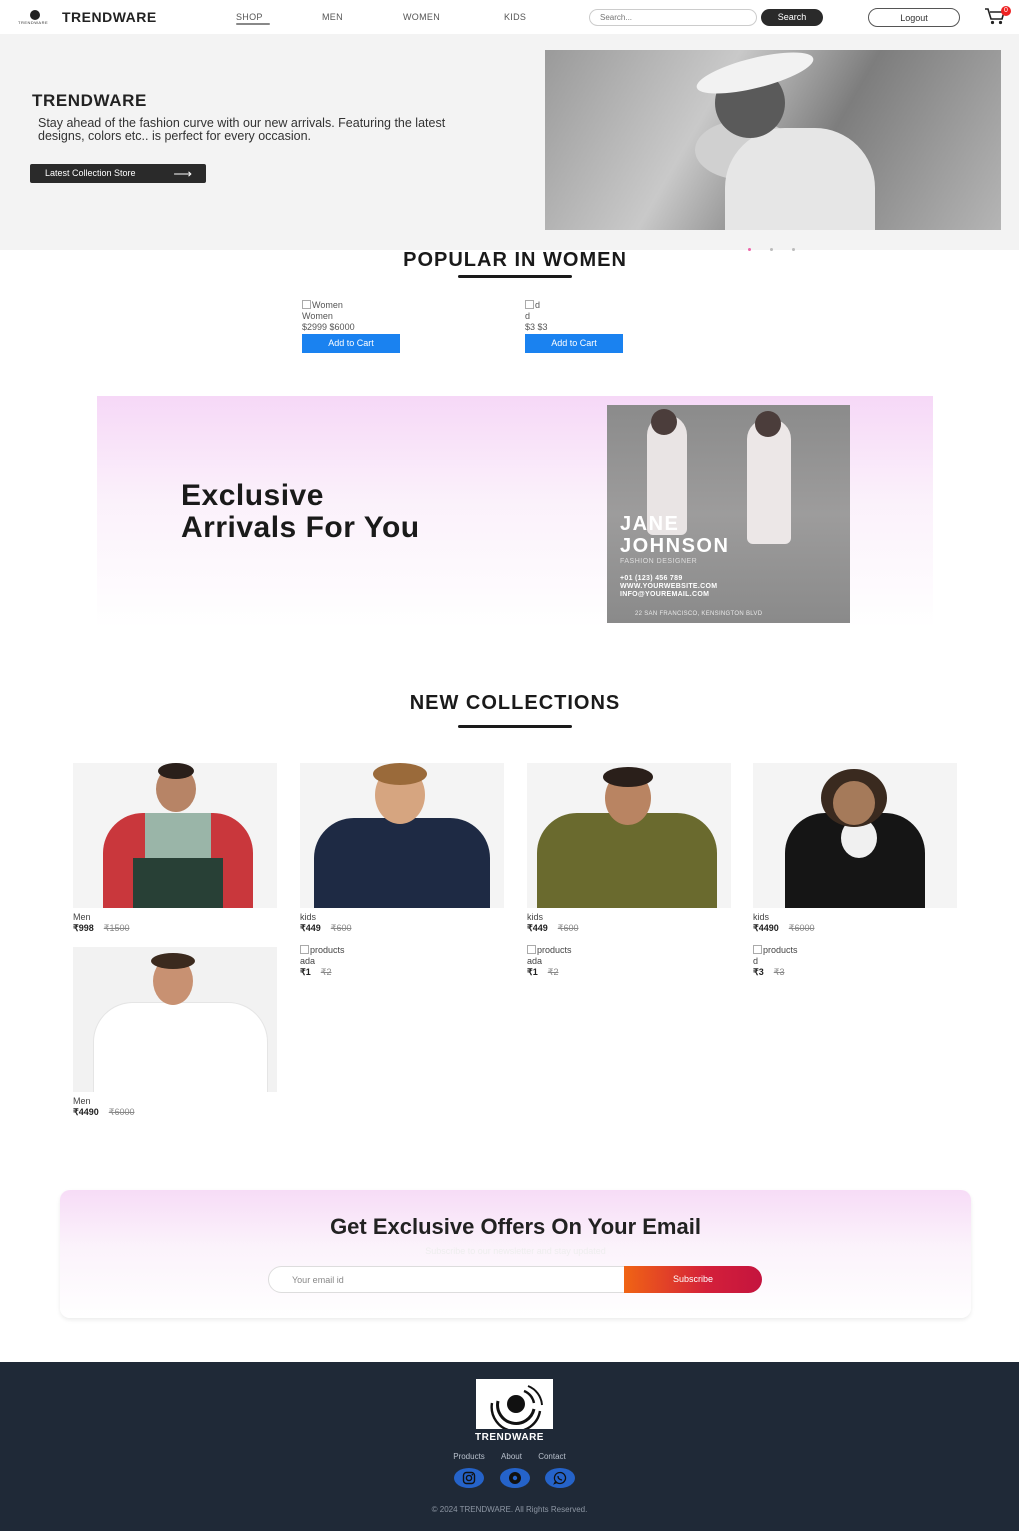 The height and width of the screenshot is (1531, 1019). Describe the element at coordinates (528, 316) in the screenshot. I see `product-name: d` at that location.